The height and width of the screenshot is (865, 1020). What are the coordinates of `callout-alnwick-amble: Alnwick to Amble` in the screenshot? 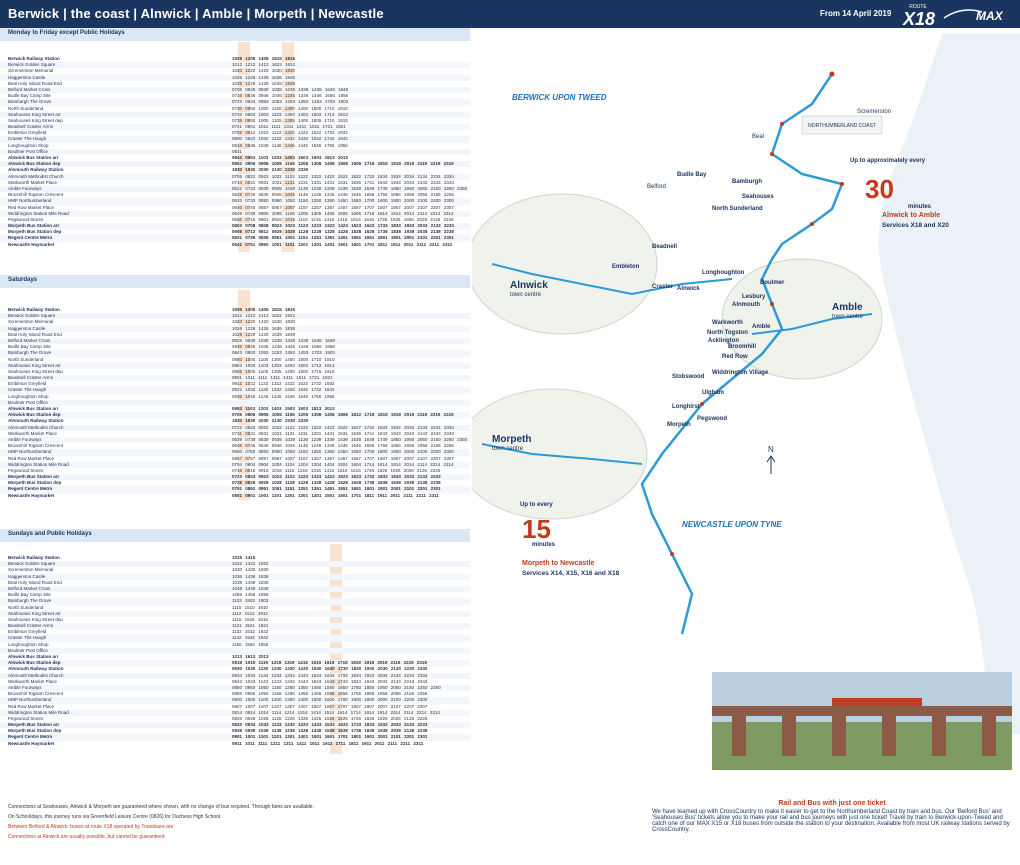 It's located at (911, 215).